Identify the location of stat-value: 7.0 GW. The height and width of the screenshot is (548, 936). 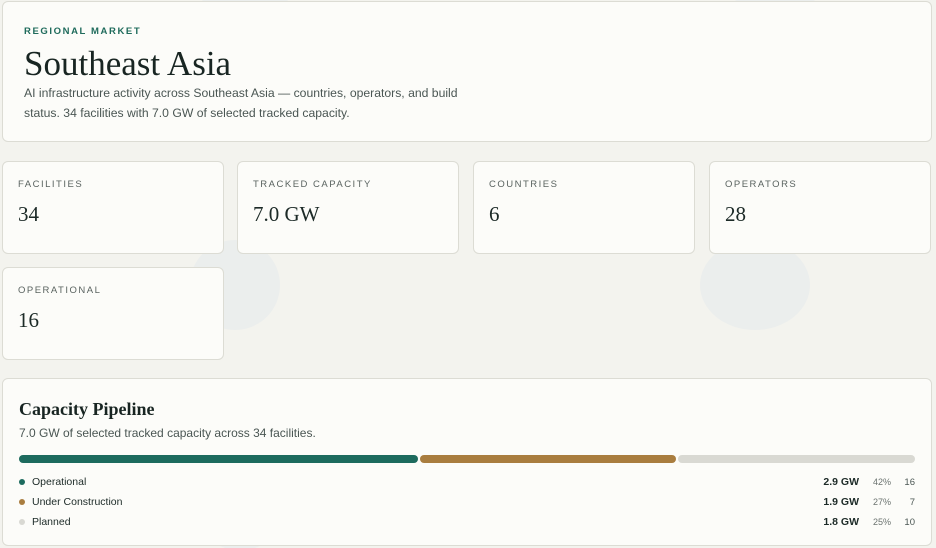
(286, 214).